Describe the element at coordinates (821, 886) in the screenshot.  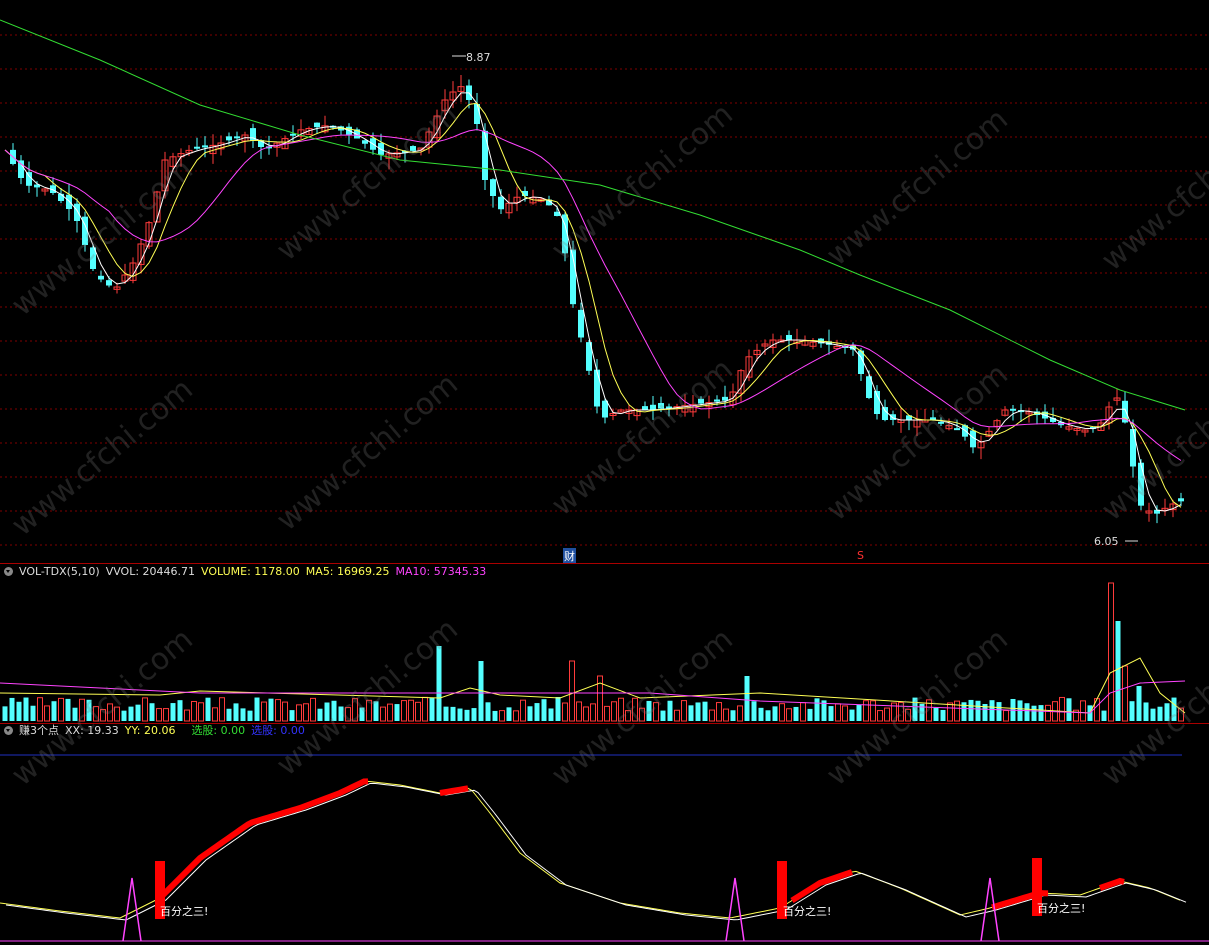
I see `signal-segment` at that location.